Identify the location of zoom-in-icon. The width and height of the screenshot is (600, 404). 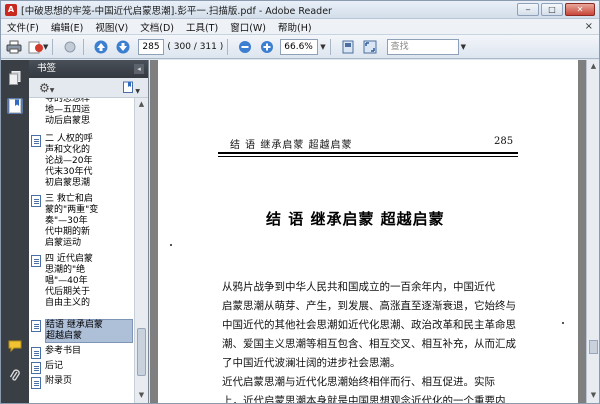
(267, 47).